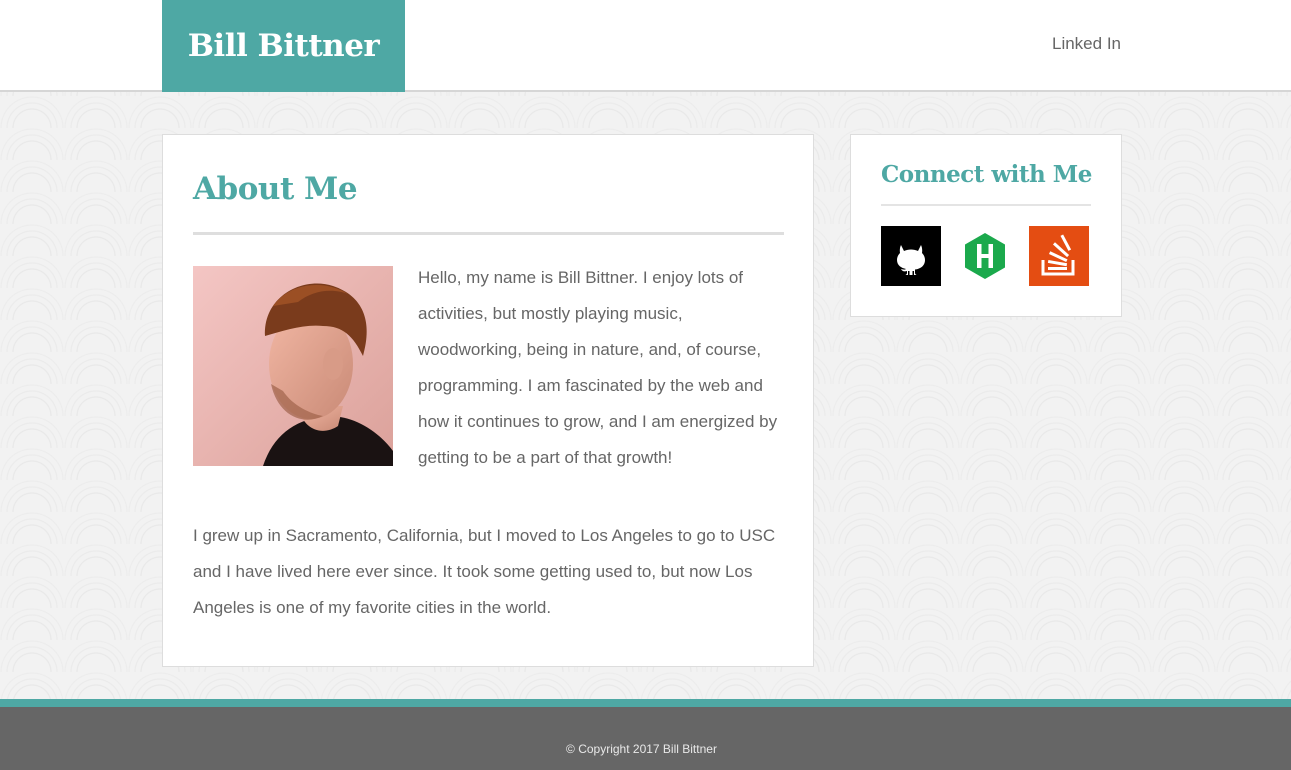 The height and width of the screenshot is (770, 1291). I want to click on copyright-text: © Copyright 2017 Bill Bittner, so click(641, 749).